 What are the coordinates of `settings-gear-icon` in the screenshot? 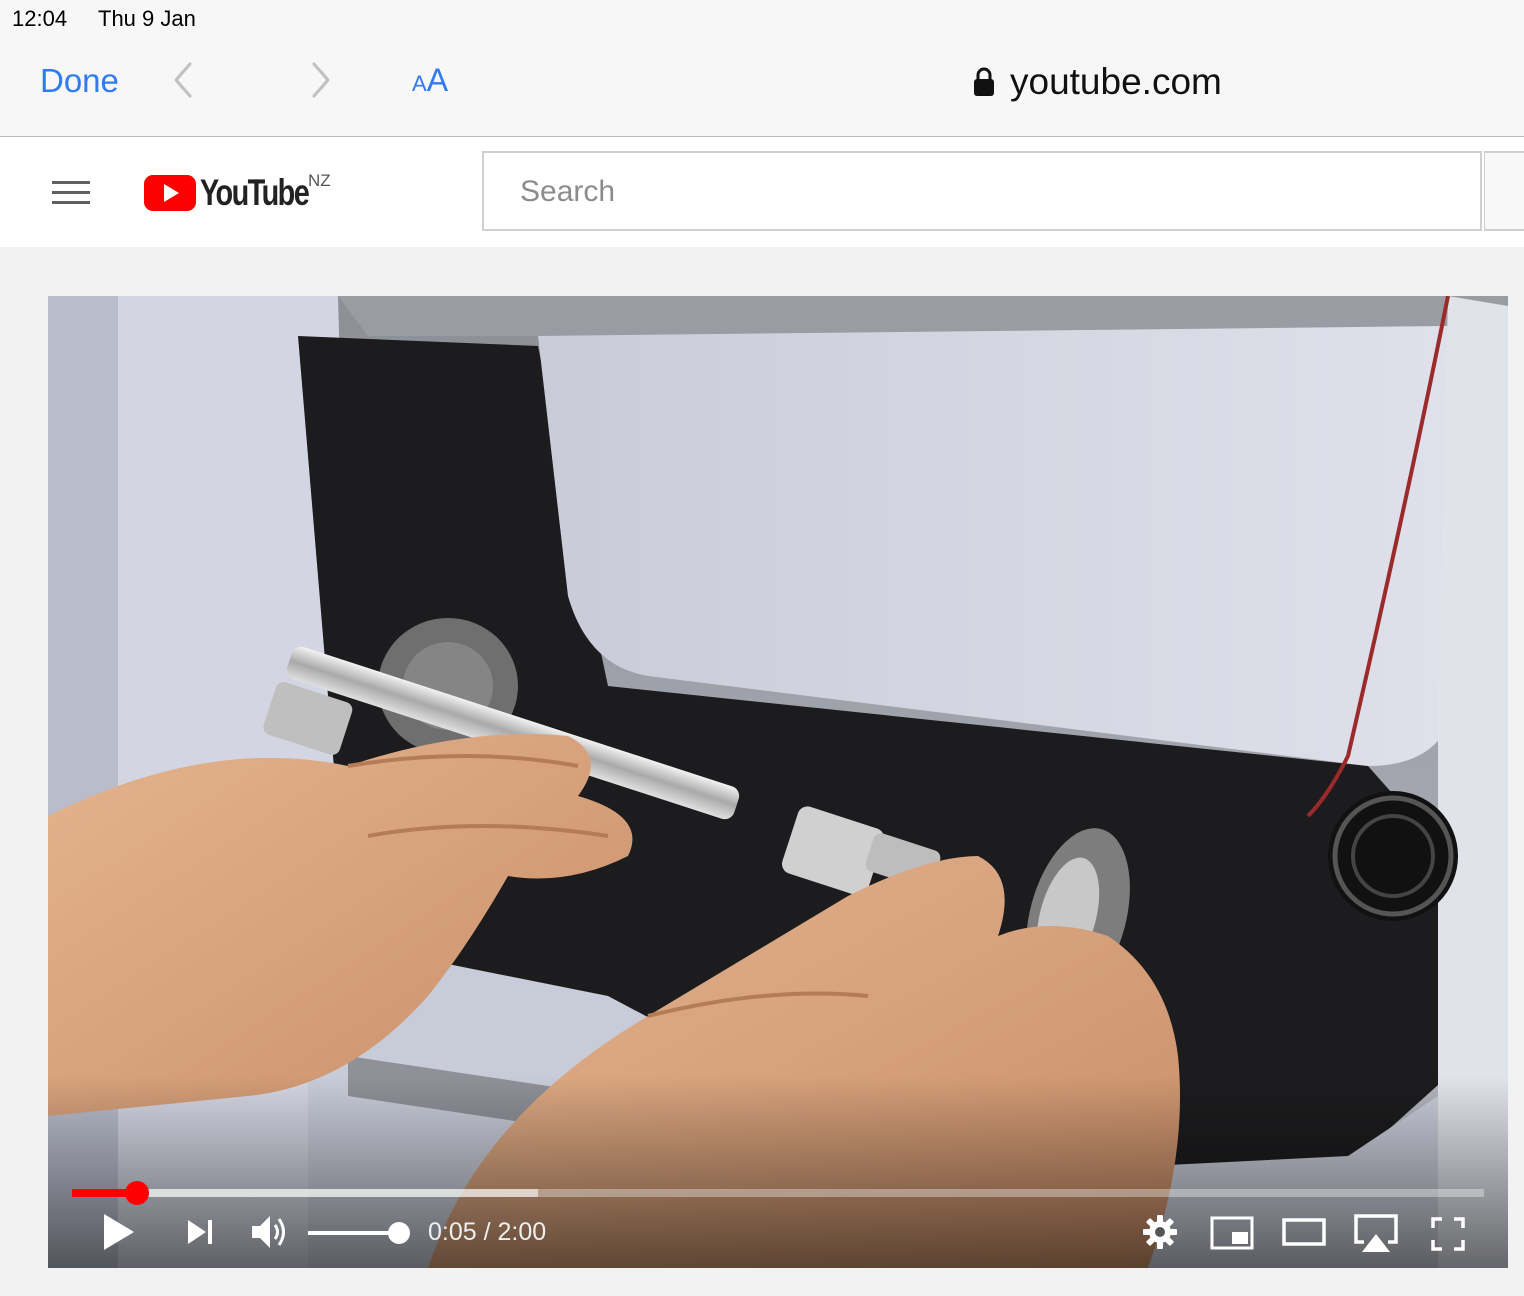 It's located at (1160, 1232).